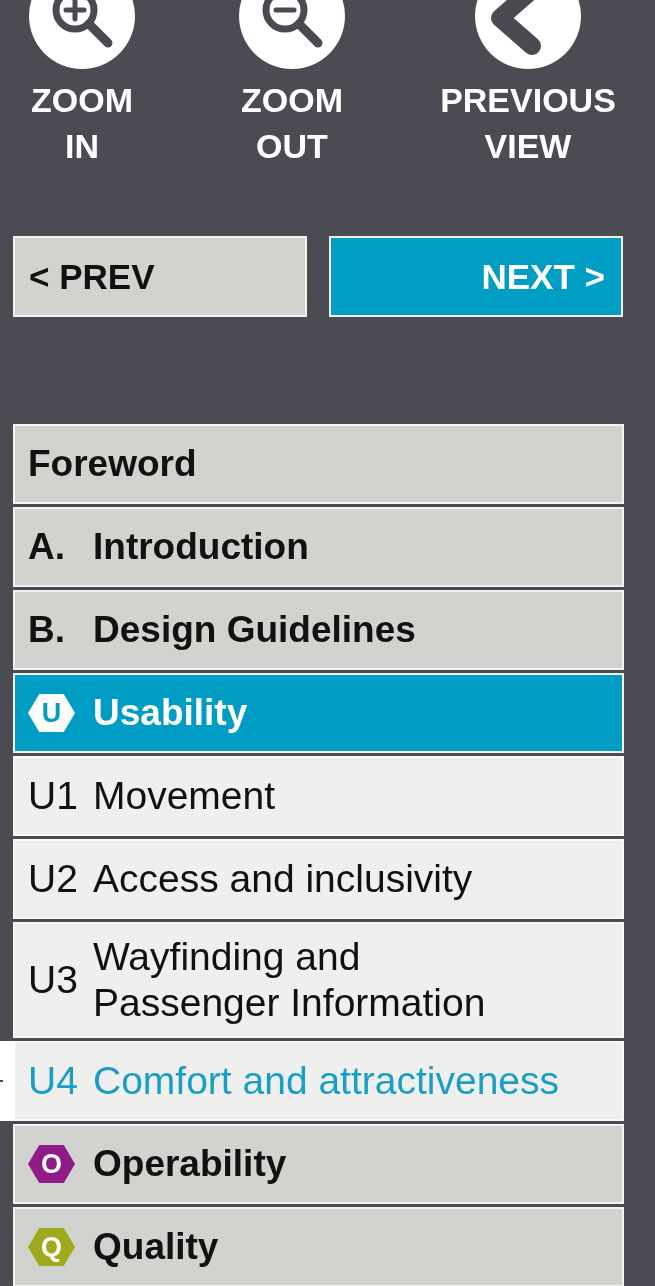  What do you see at coordinates (318, 879) in the screenshot?
I see `nav-subitem: U2 Access and inclusivity` at bounding box center [318, 879].